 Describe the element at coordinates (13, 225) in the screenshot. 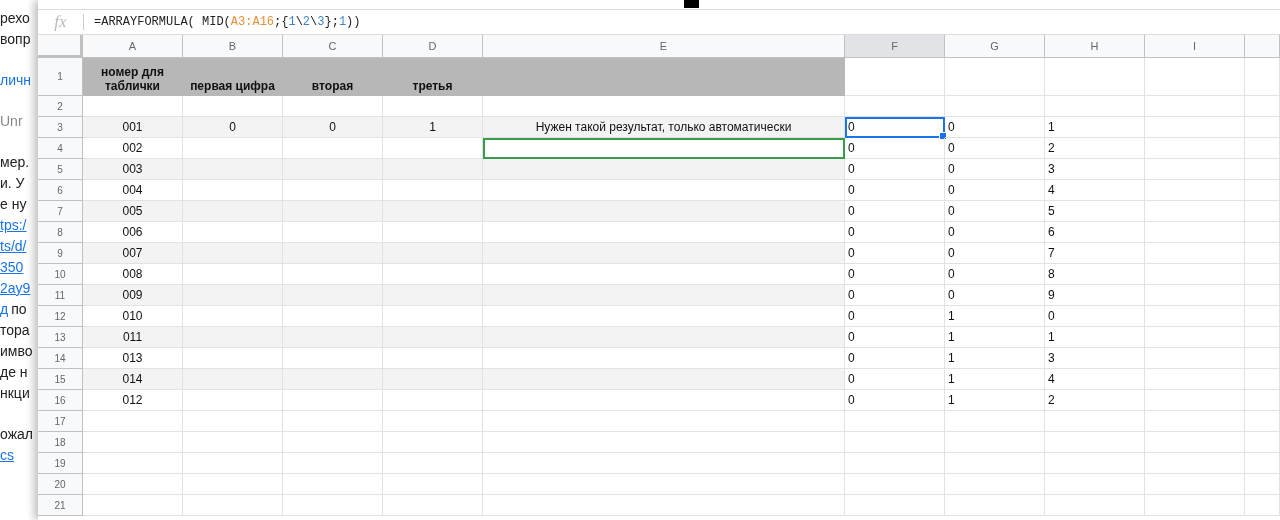

I see `link: tps:/` at that location.